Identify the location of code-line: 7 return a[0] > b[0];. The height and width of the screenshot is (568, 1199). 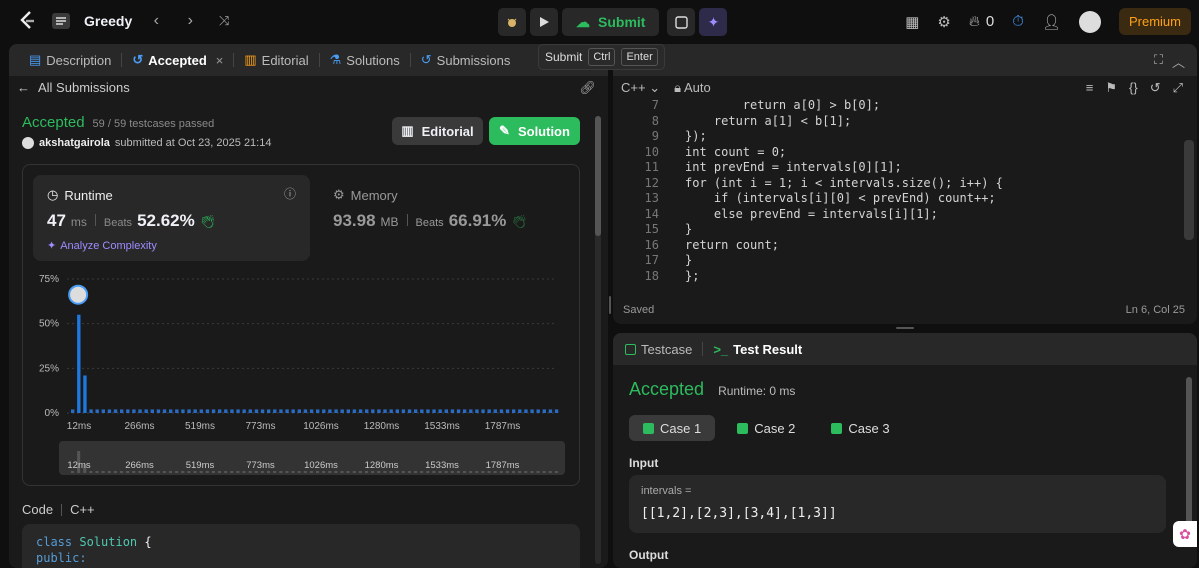
(746, 105).